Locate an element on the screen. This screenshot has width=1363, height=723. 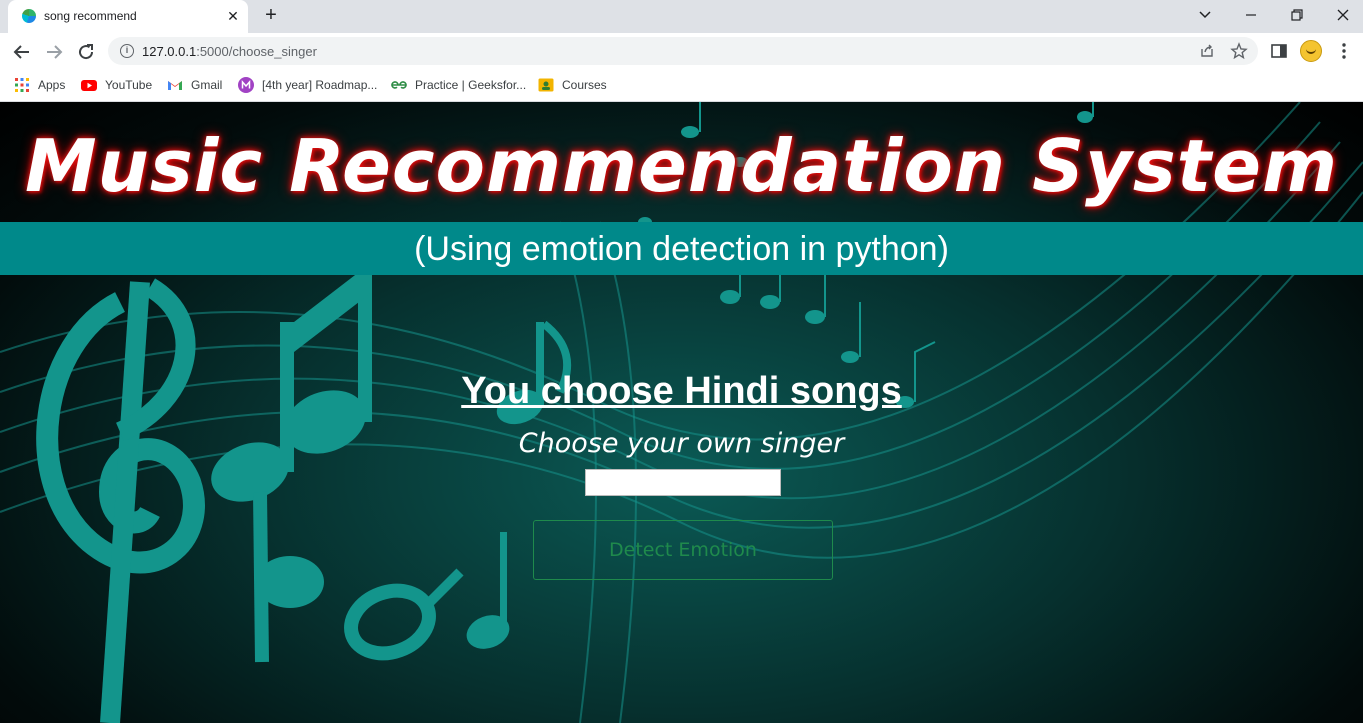
detect-emotion-button: Detect Emotion is located at coordinates (683, 550).